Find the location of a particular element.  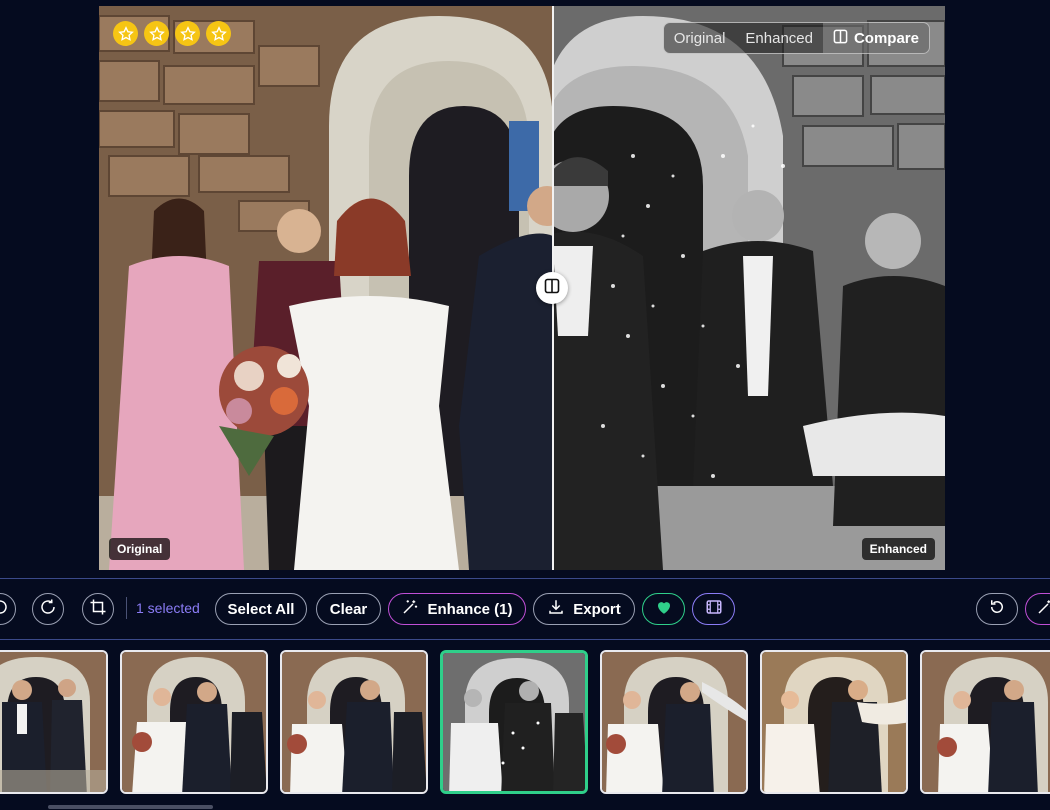

rotate-right-icon is located at coordinates (48, 609).